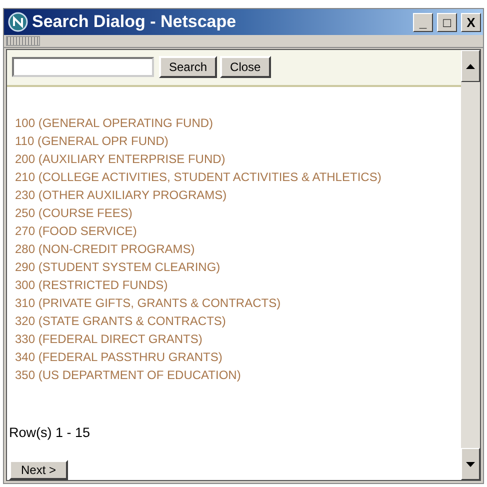 The width and height of the screenshot is (487, 487). What do you see at coordinates (423, 22) in the screenshot?
I see `window-control: _` at bounding box center [423, 22].